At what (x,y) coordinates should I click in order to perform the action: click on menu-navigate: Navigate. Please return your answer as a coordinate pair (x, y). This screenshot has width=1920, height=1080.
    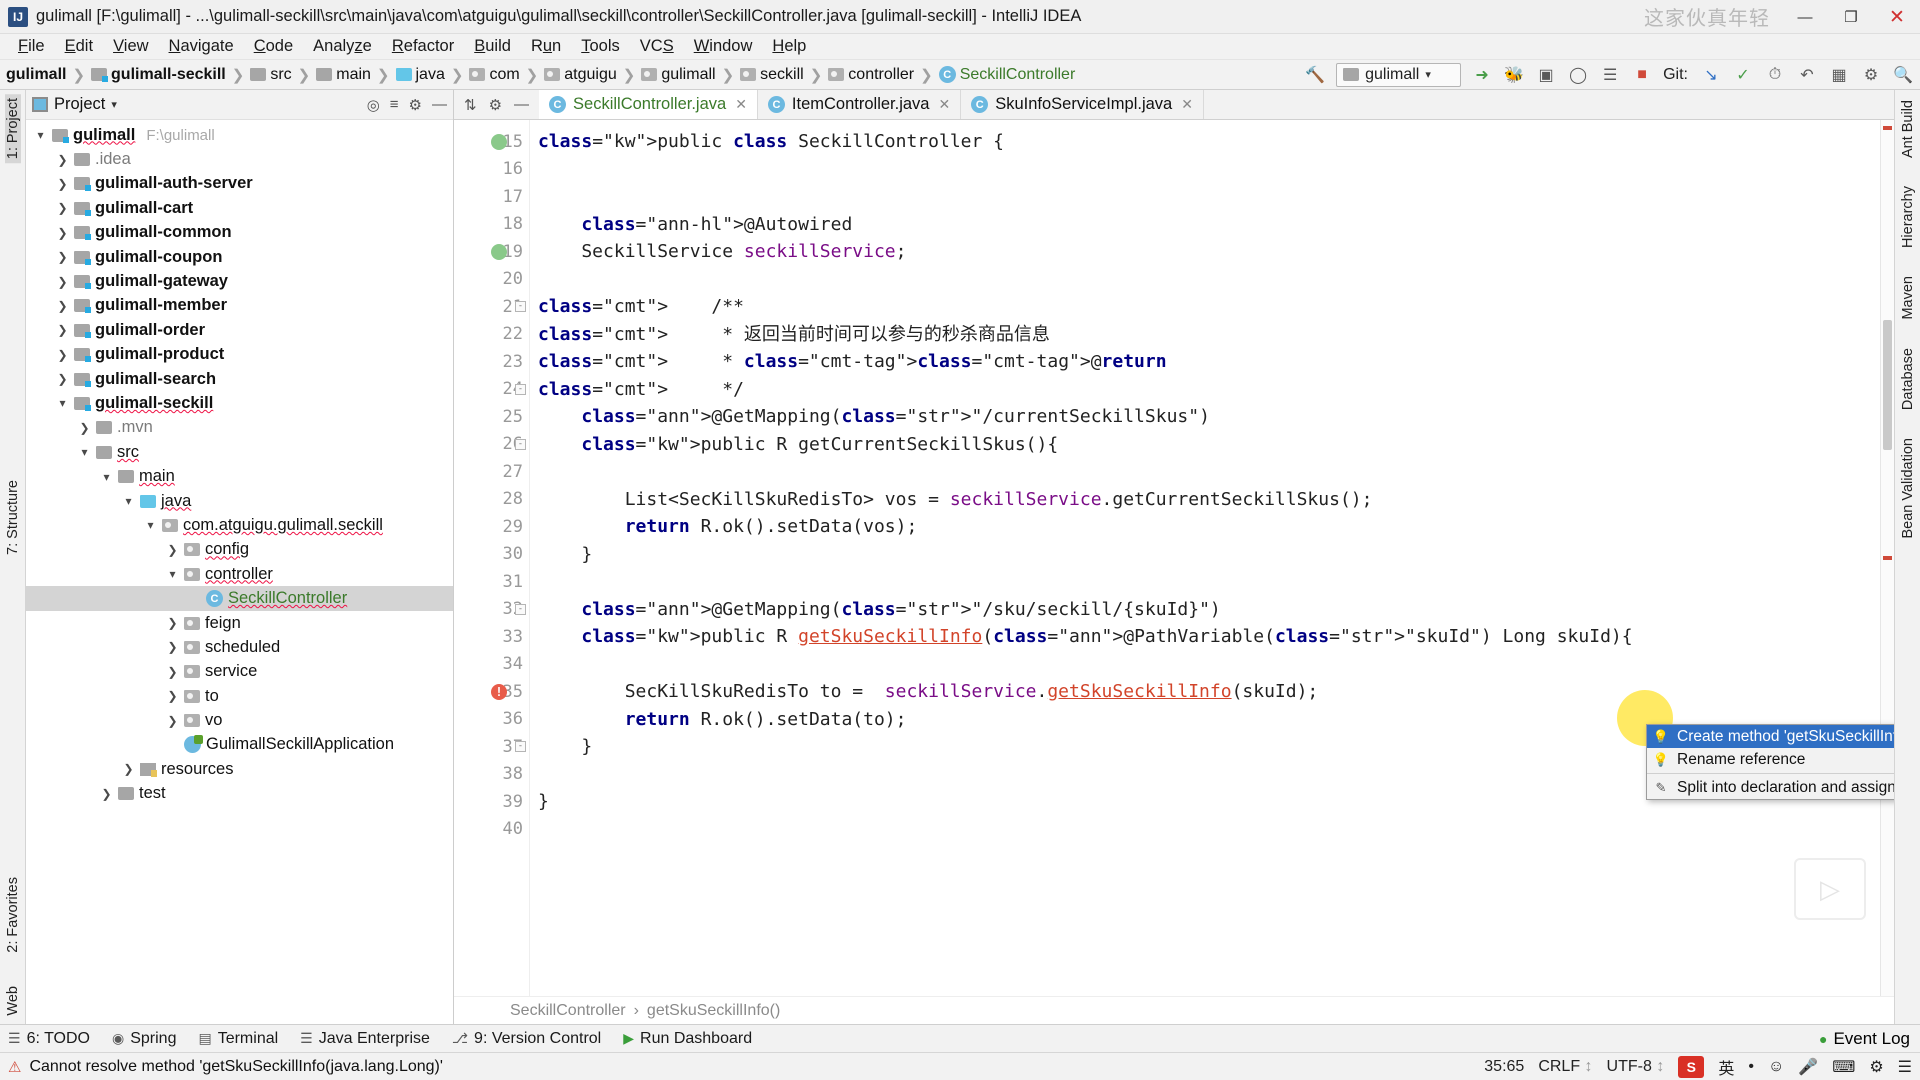
    Looking at the image, I should click on (201, 46).